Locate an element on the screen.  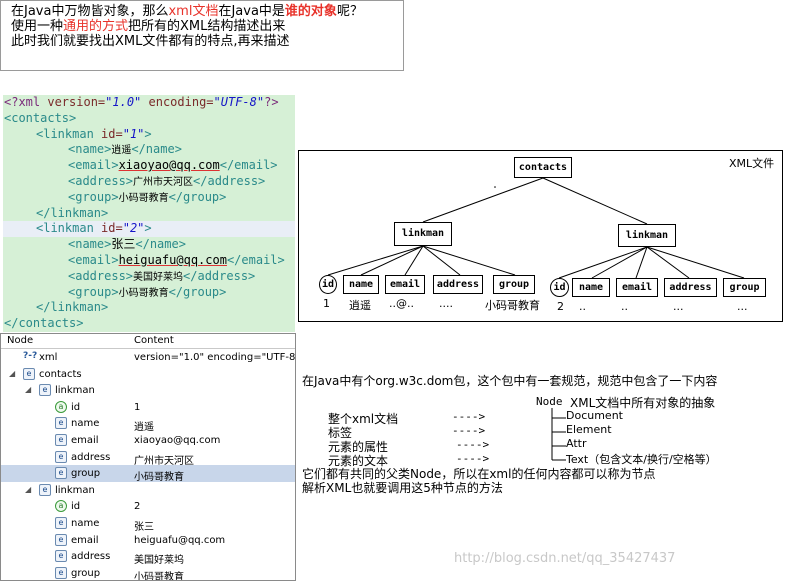
intro-text-segment: 此时我们就要找出XML文件都有的特点,再来描述 is located at coordinates (150, 41).